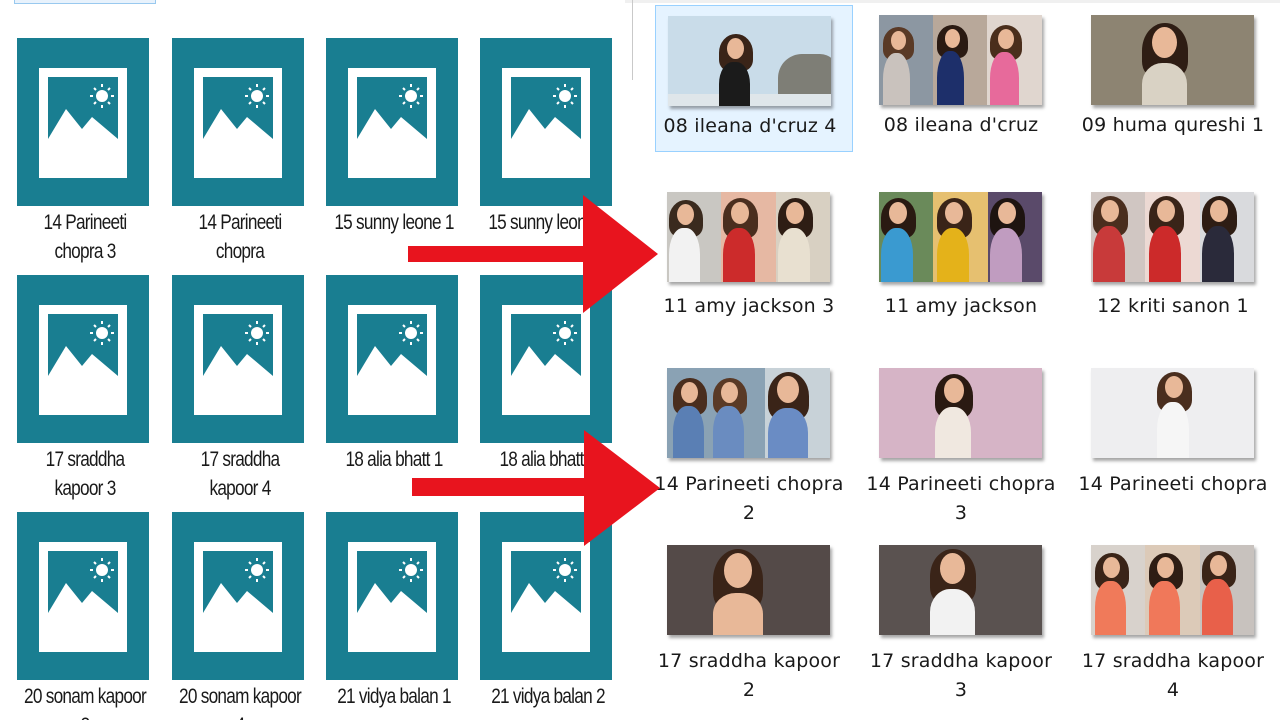  Describe the element at coordinates (749, 675) in the screenshot. I see `file-name-label: 17 sraddha kapoor 2` at that location.